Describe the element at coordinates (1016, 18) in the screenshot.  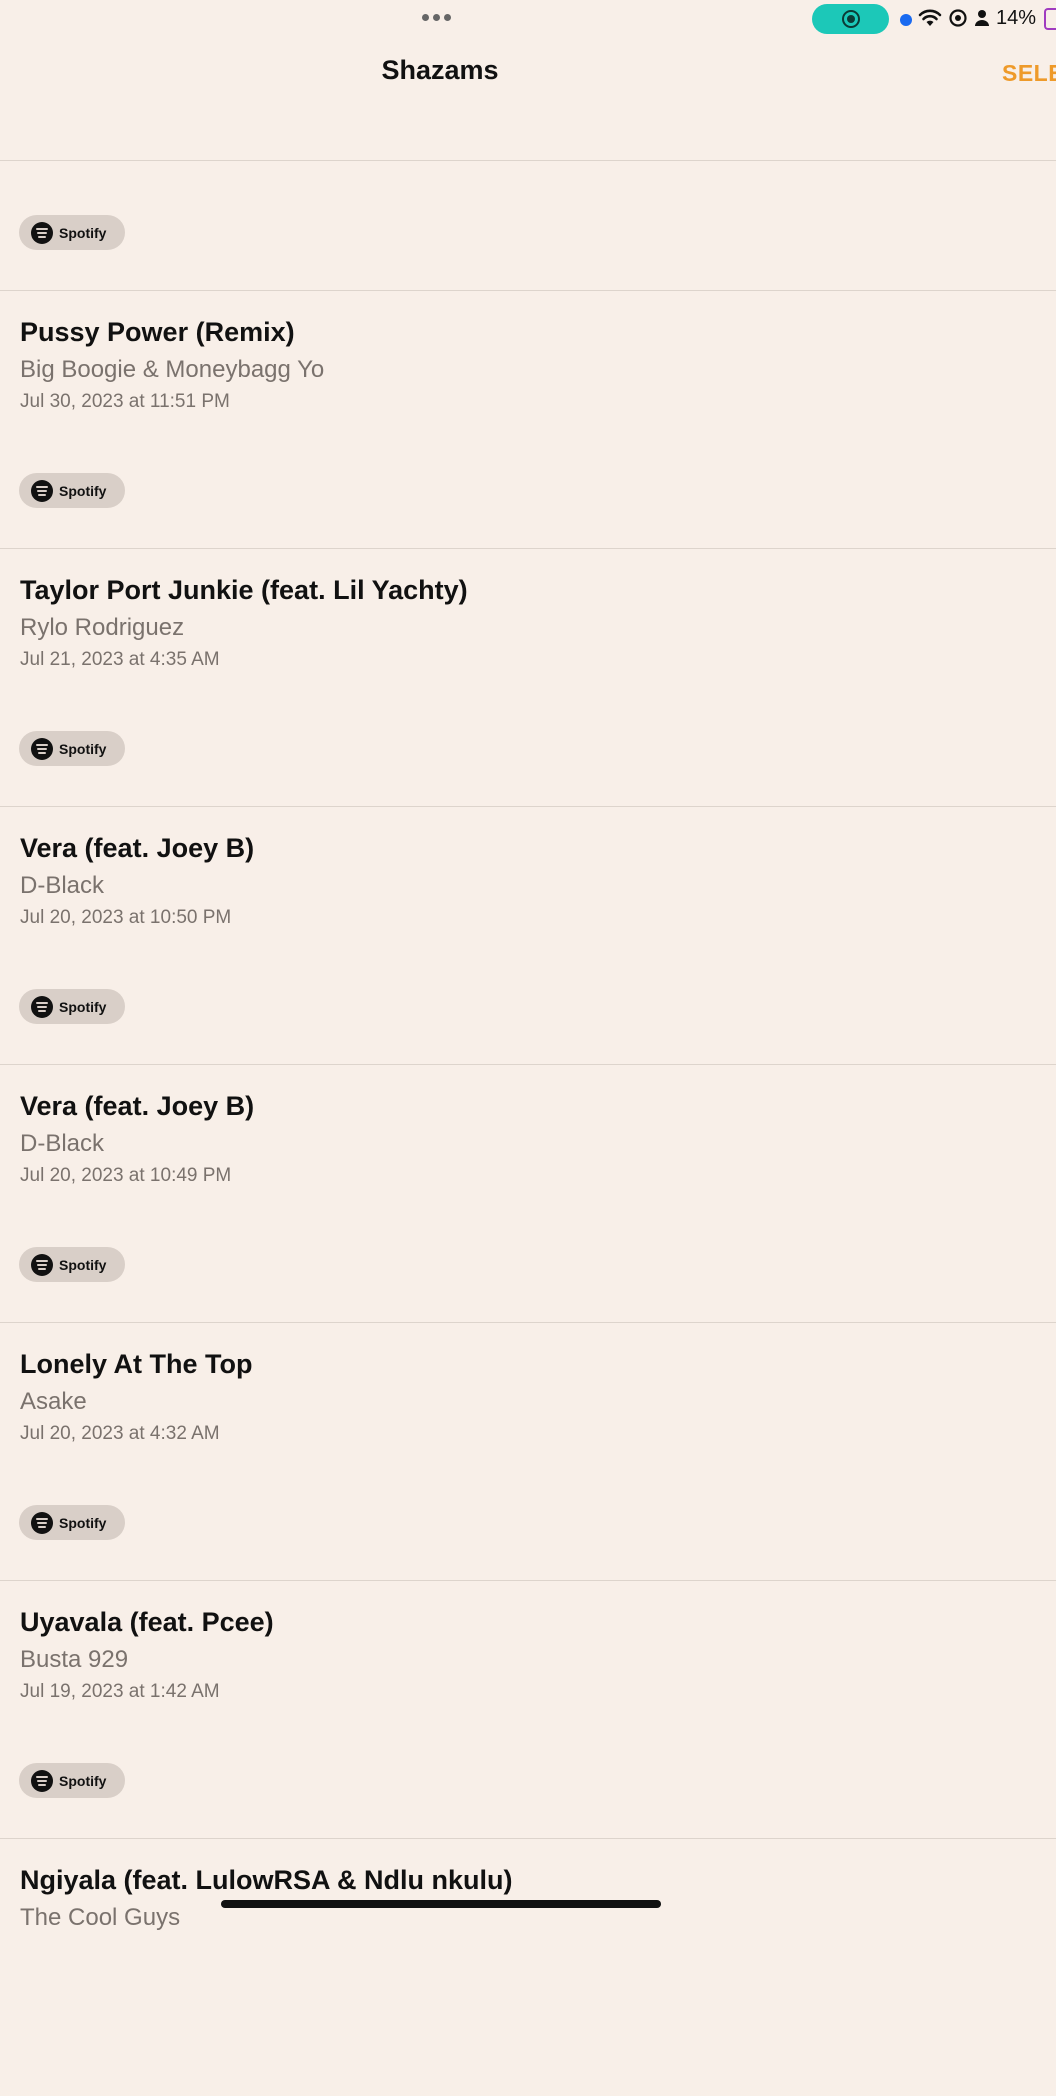
I see `battery-percentage: 14%` at that location.